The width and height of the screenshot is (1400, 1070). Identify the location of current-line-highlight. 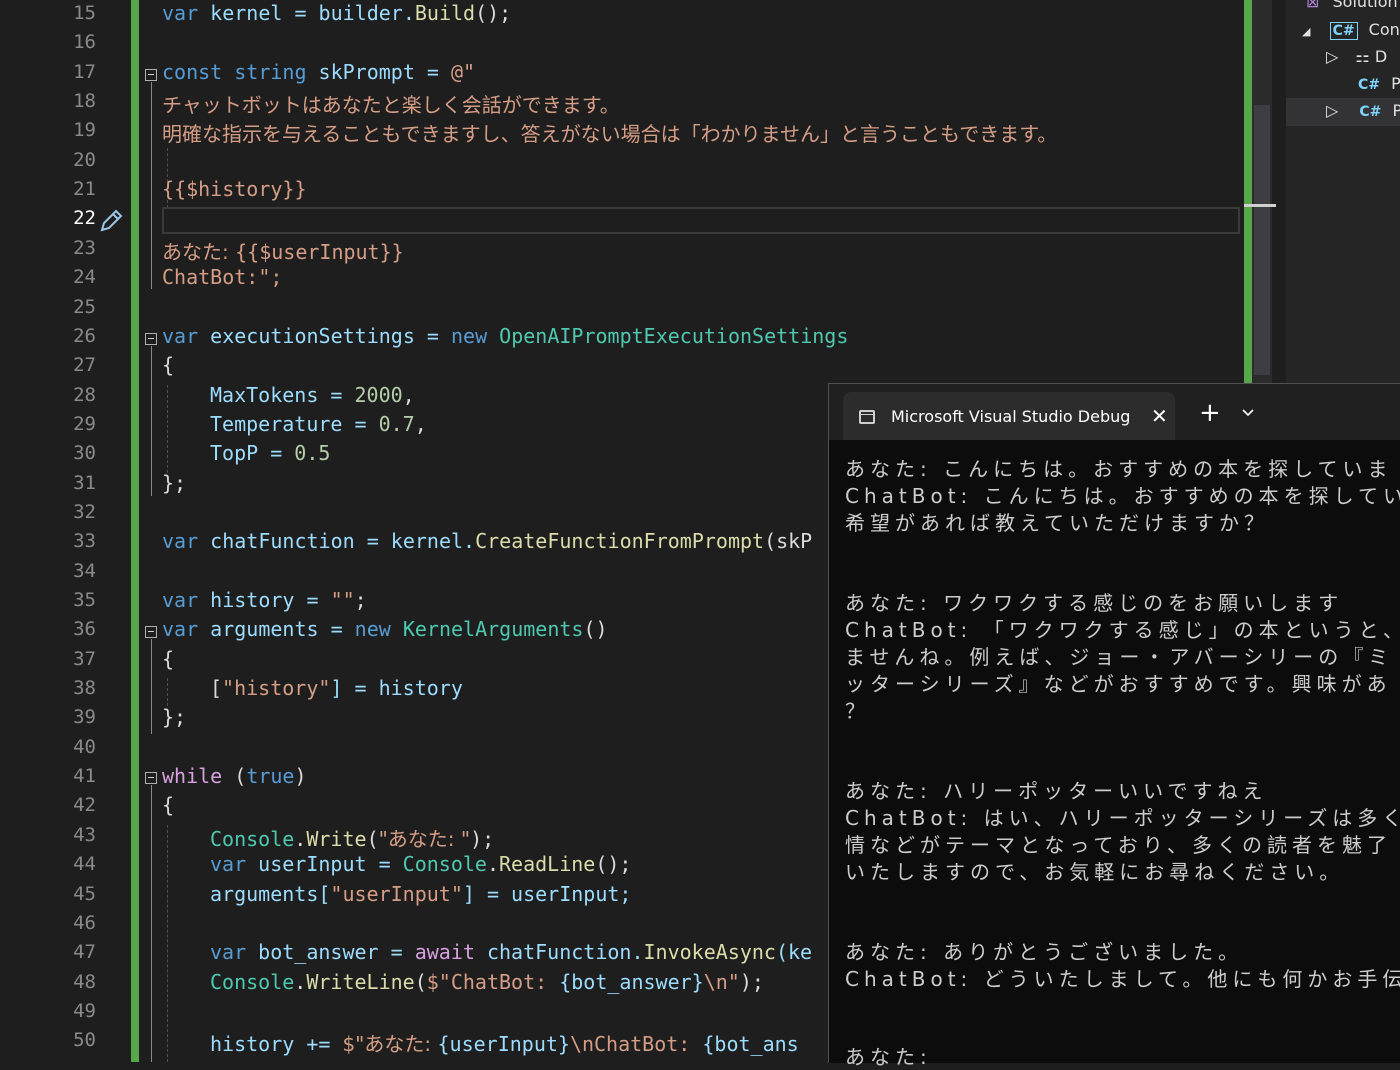
(701, 220).